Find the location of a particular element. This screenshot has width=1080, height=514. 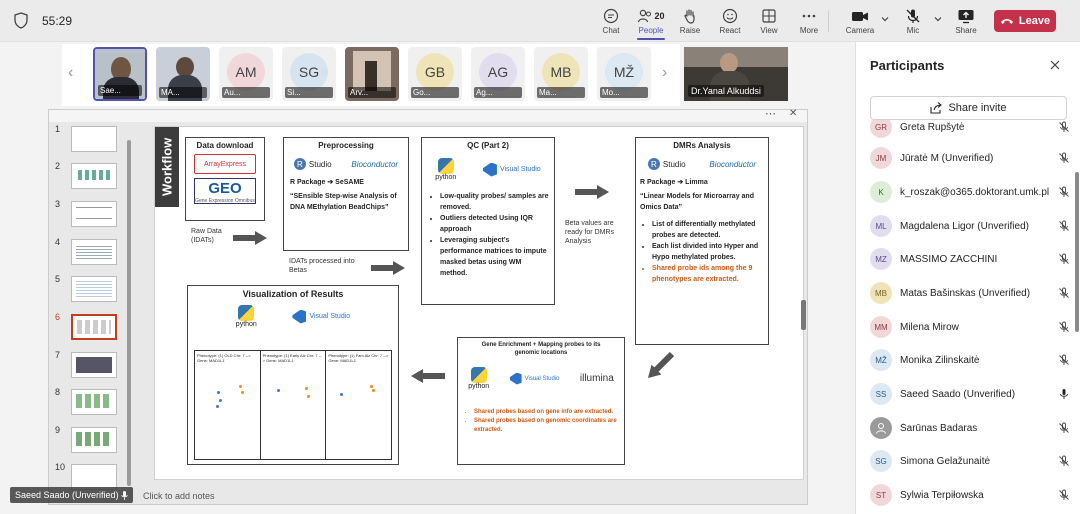

participant-row: ST Sylwia Terpiłowska is located at coordinates (970, 495).